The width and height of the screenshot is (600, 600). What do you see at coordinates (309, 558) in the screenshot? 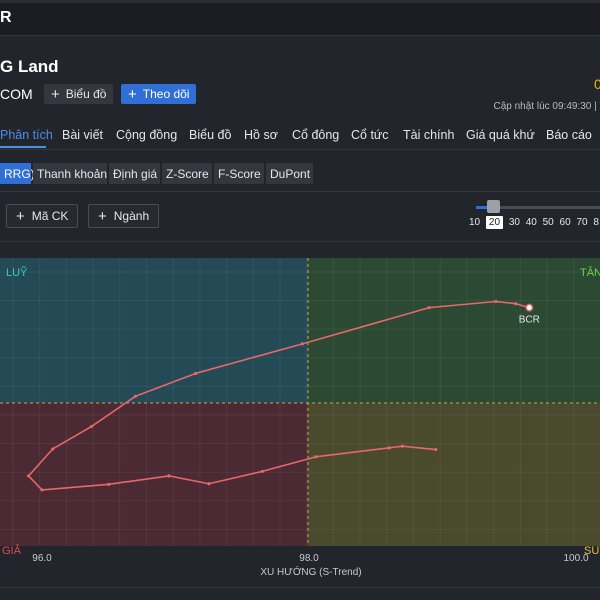
I see `x-tick-label: 98.0` at bounding box center [309, 558].